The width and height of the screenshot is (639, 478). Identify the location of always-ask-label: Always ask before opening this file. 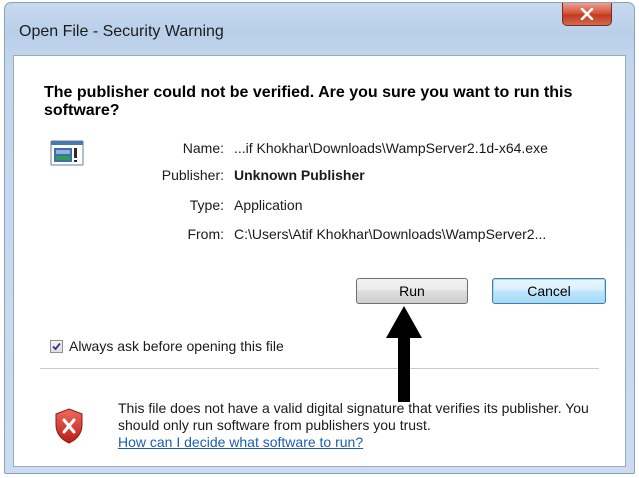
(176, 346).